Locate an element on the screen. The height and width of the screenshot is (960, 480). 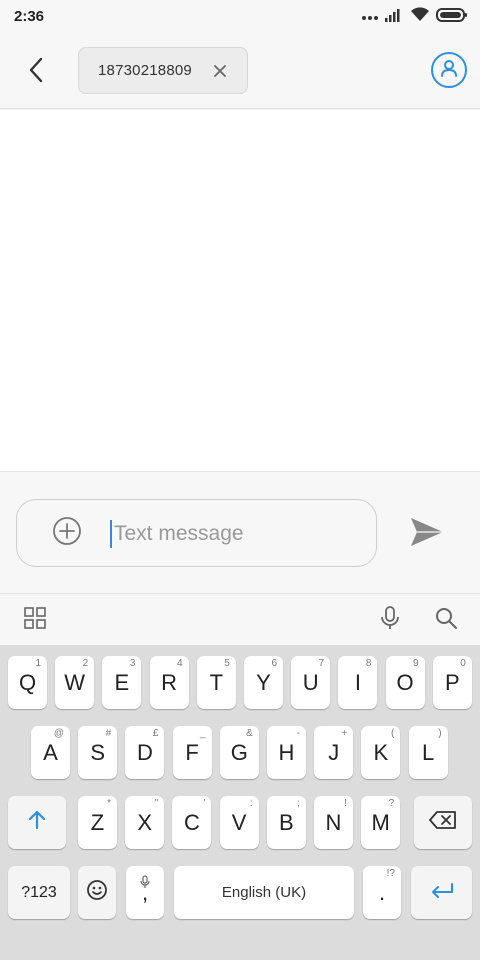
key-b: ; B is located at coordinates (286, 822).